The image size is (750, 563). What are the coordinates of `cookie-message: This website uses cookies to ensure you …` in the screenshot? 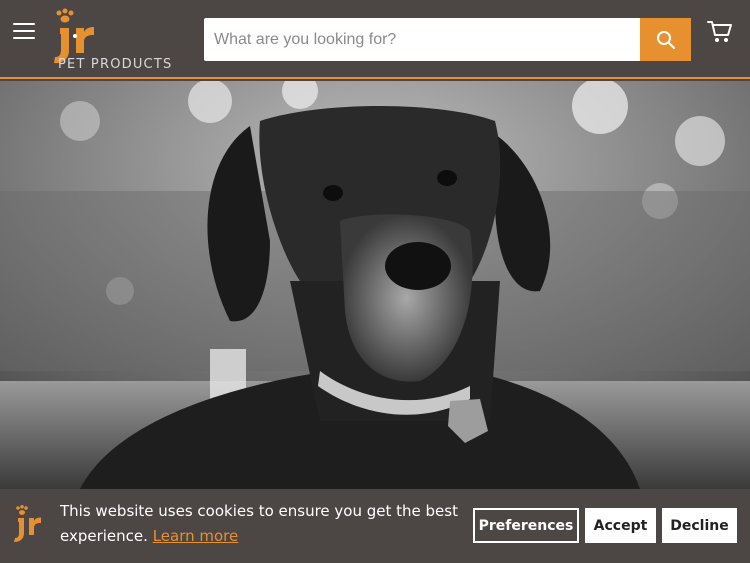 It's located at (260, 524).